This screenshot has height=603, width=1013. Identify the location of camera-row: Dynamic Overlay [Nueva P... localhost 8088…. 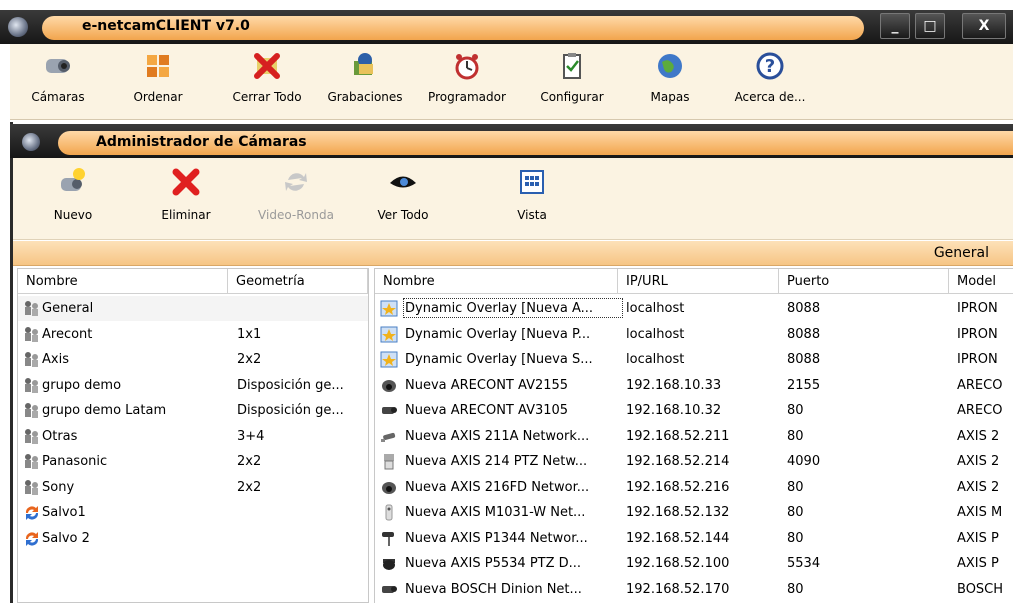
(694, 334).